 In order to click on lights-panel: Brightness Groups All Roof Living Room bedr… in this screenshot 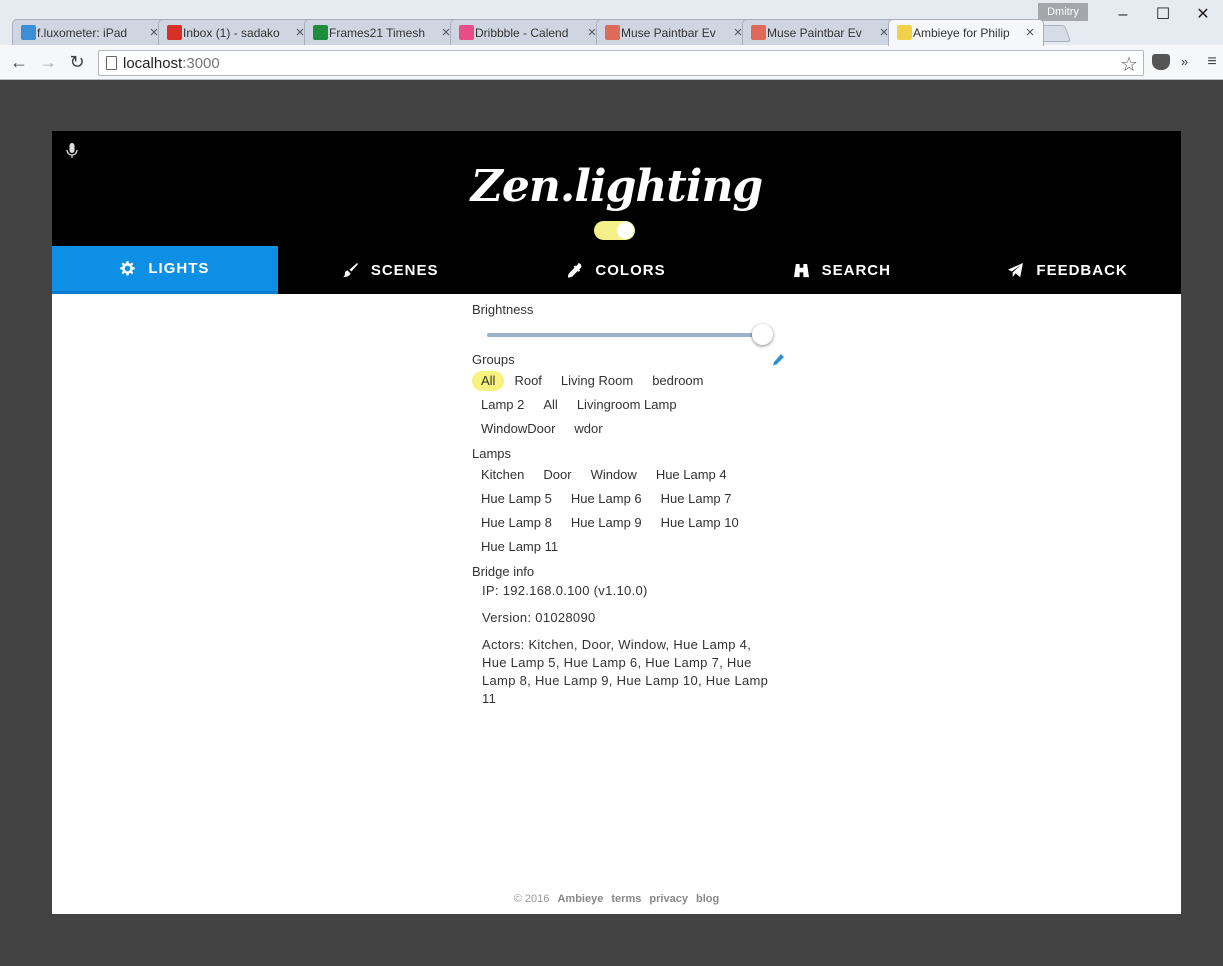, I will do `click(628, 505)`.